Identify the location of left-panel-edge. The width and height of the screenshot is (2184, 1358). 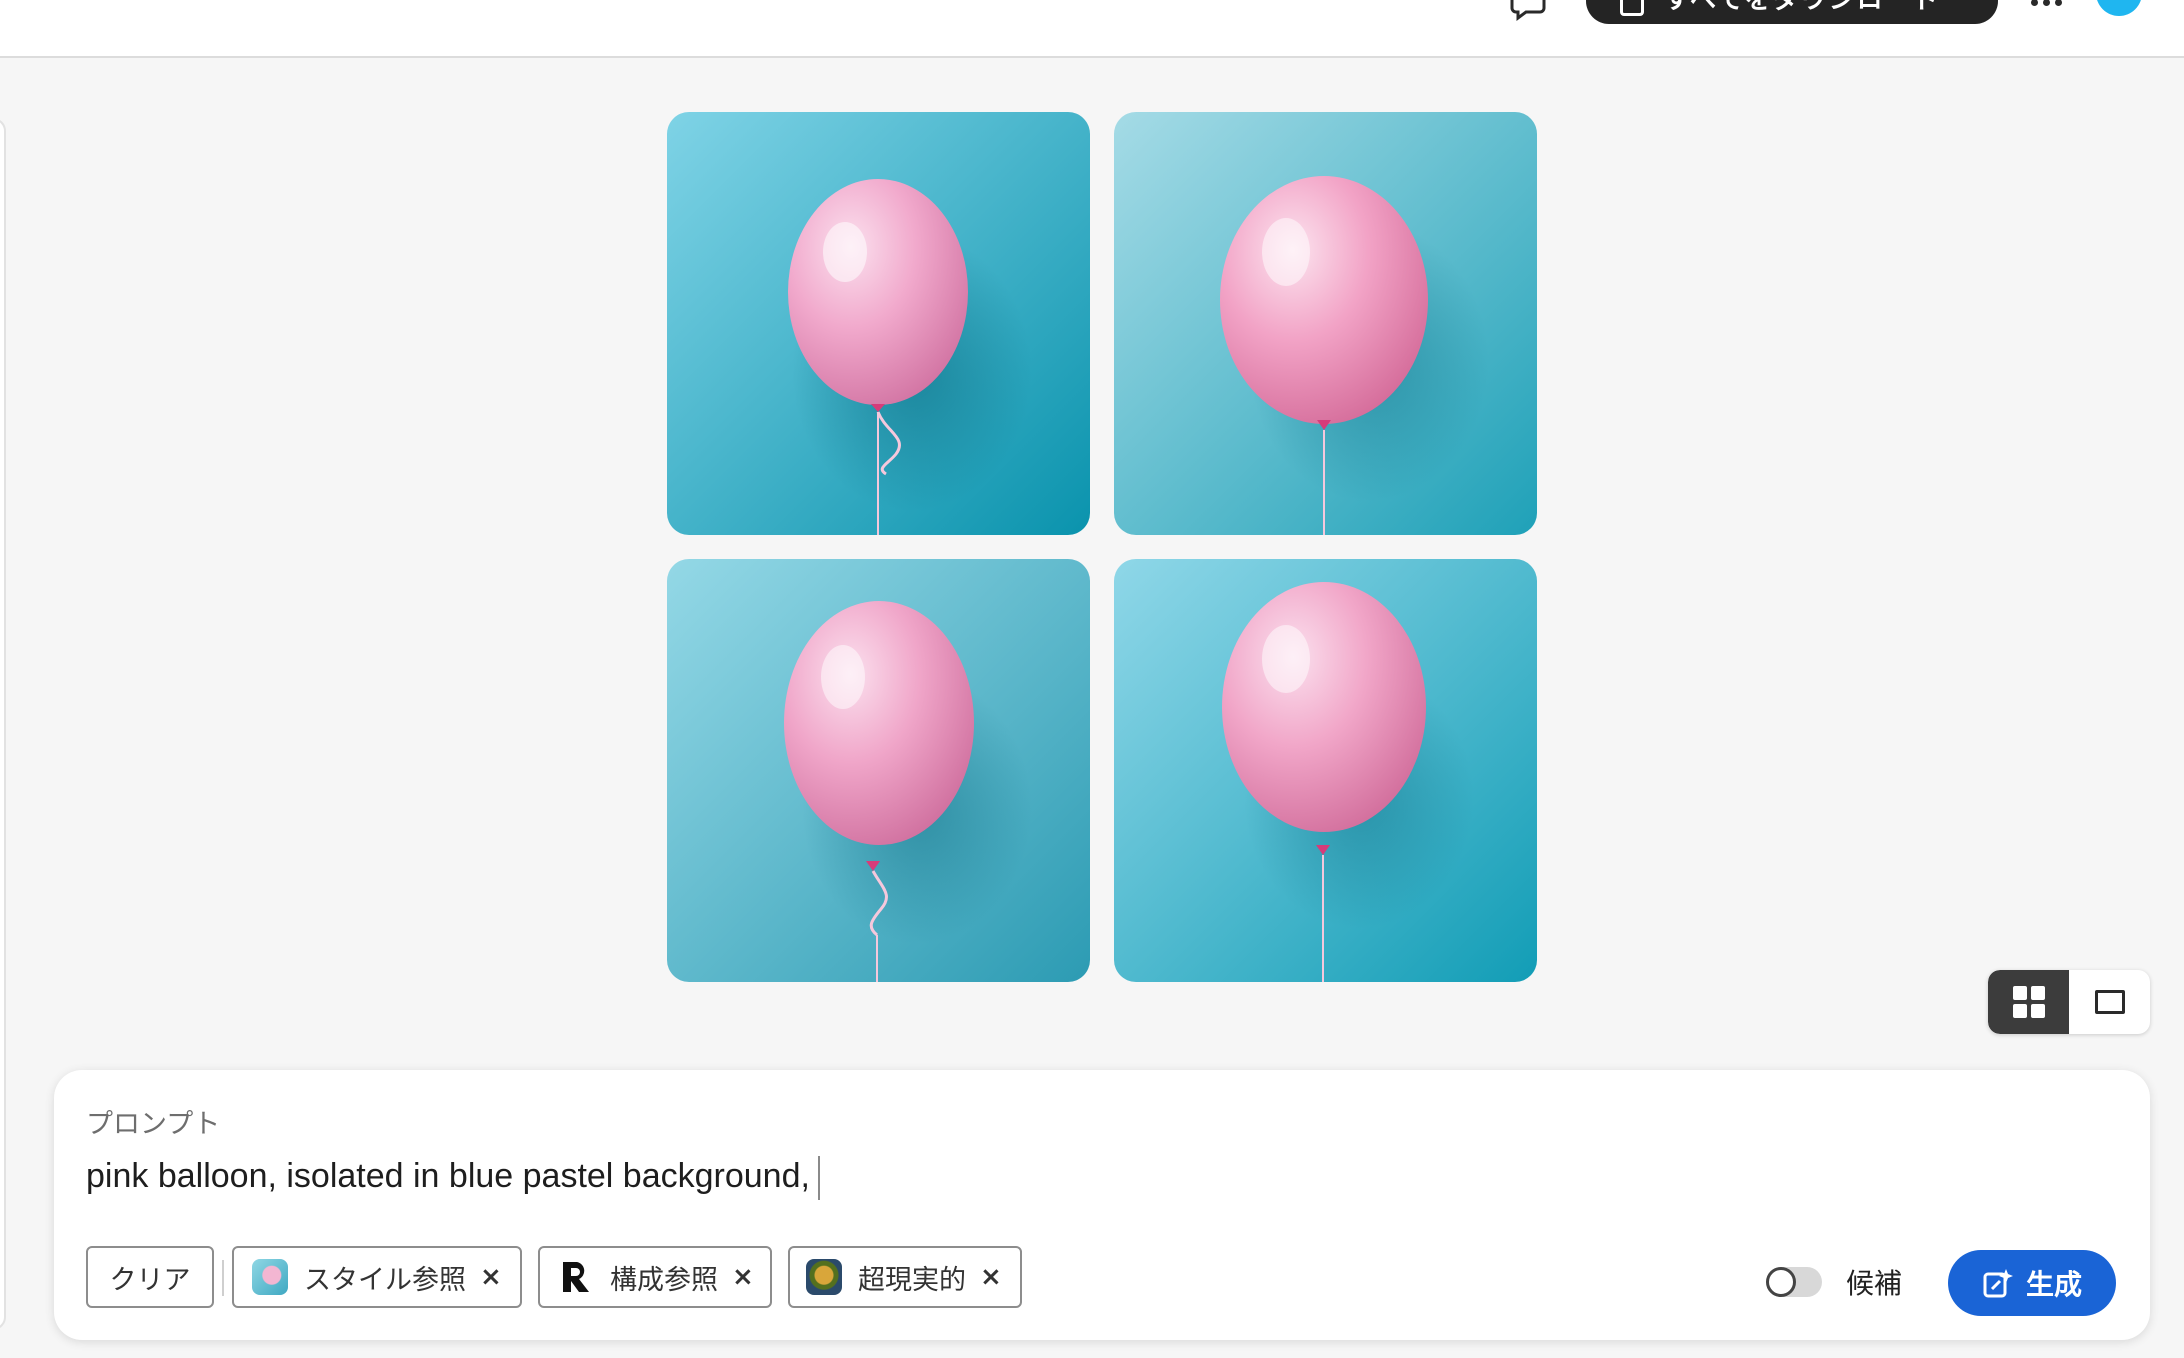
(3, 724).